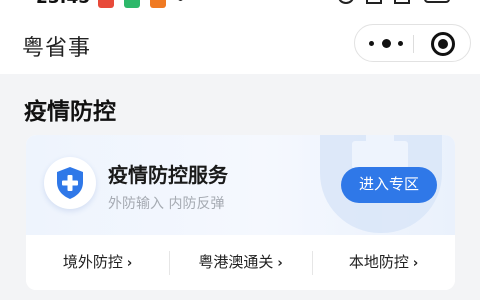 This screenshot has width=480, height=300. Describe the element at coordinates (240, 6) in the screenshot. I see `status-bar: 23:45` at that location.